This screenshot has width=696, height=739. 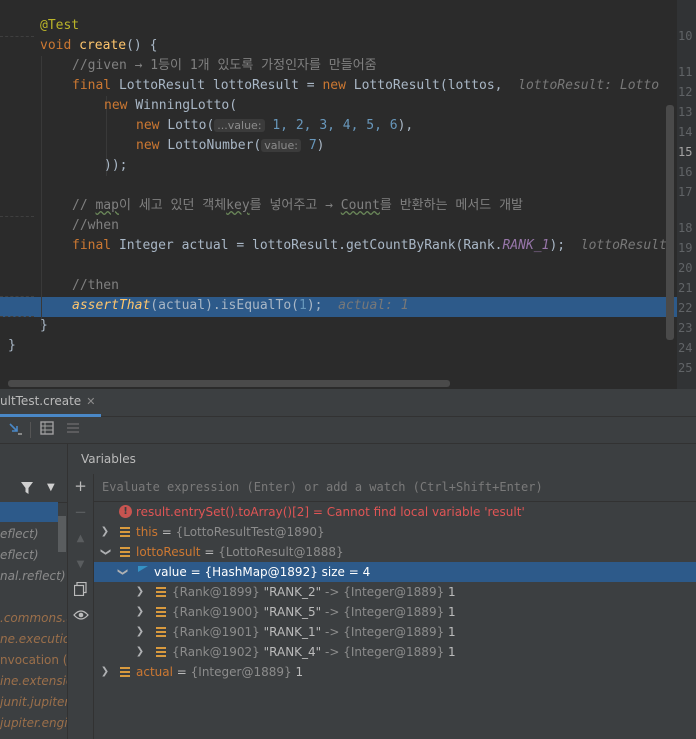 I want to click on variable-name: this, so click(x=147, y=532).